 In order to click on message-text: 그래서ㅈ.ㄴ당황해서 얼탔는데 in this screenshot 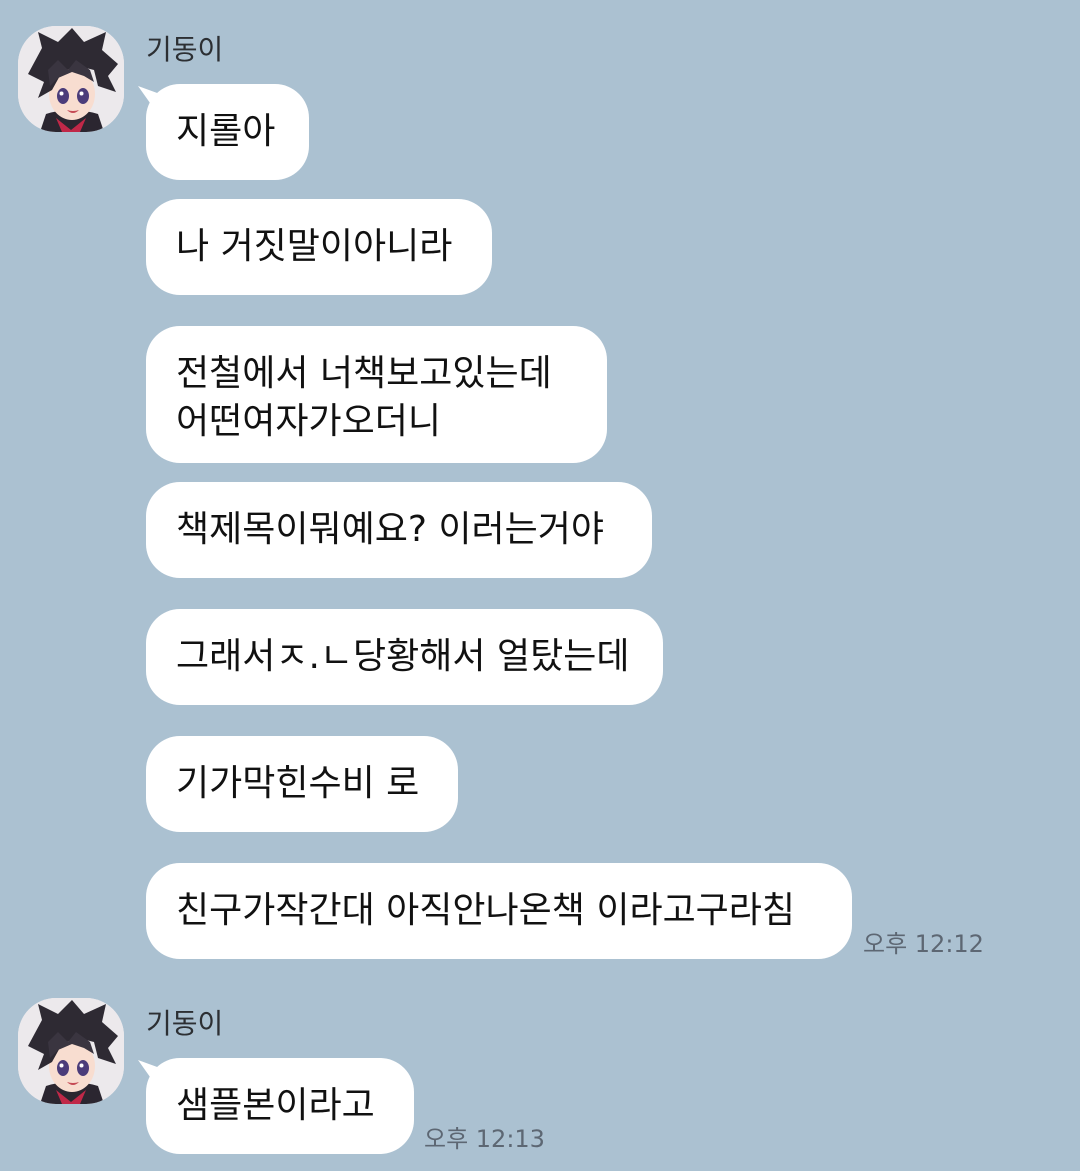, I will do `click(403, 656)`.